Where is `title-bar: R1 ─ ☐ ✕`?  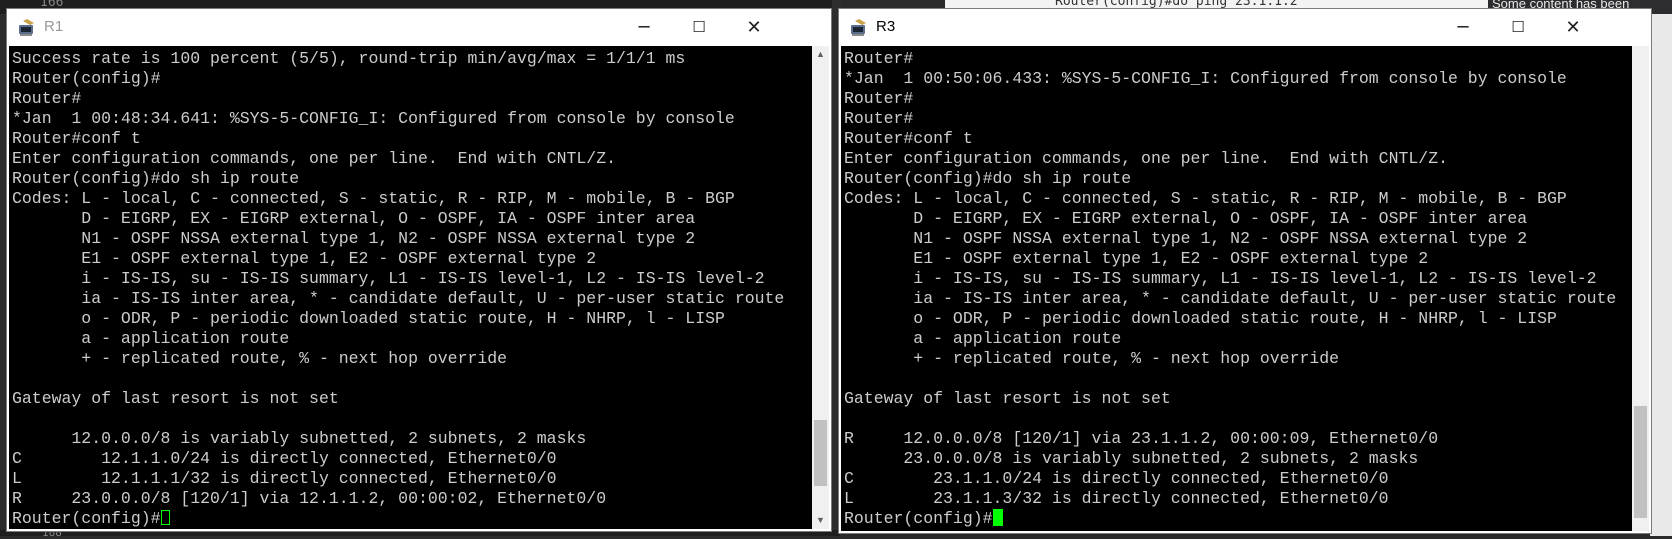
title-bar: R1 ─ ☐ ✕ is located at coordinates (419, 27).